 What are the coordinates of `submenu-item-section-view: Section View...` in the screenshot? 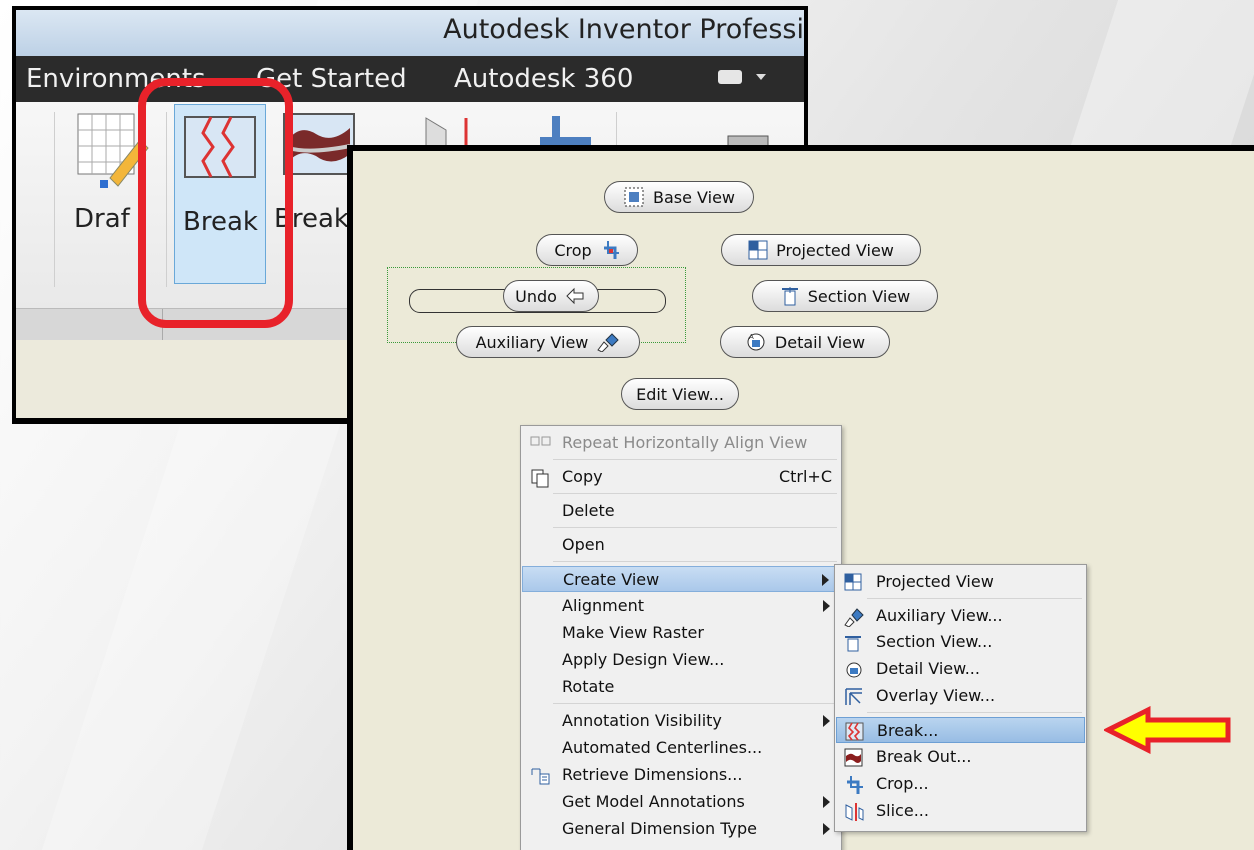 It's located at (960, 642).